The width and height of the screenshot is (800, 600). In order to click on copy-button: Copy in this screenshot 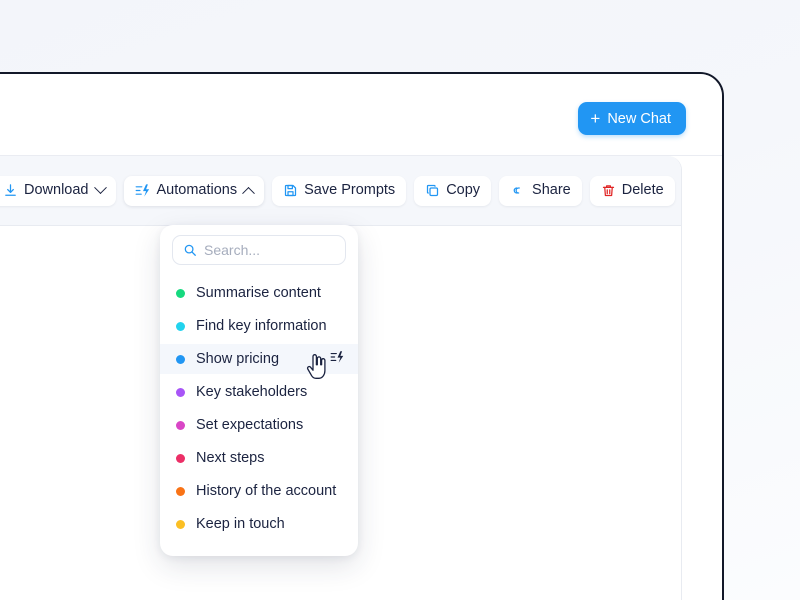, I will do `click(453, 190)`.